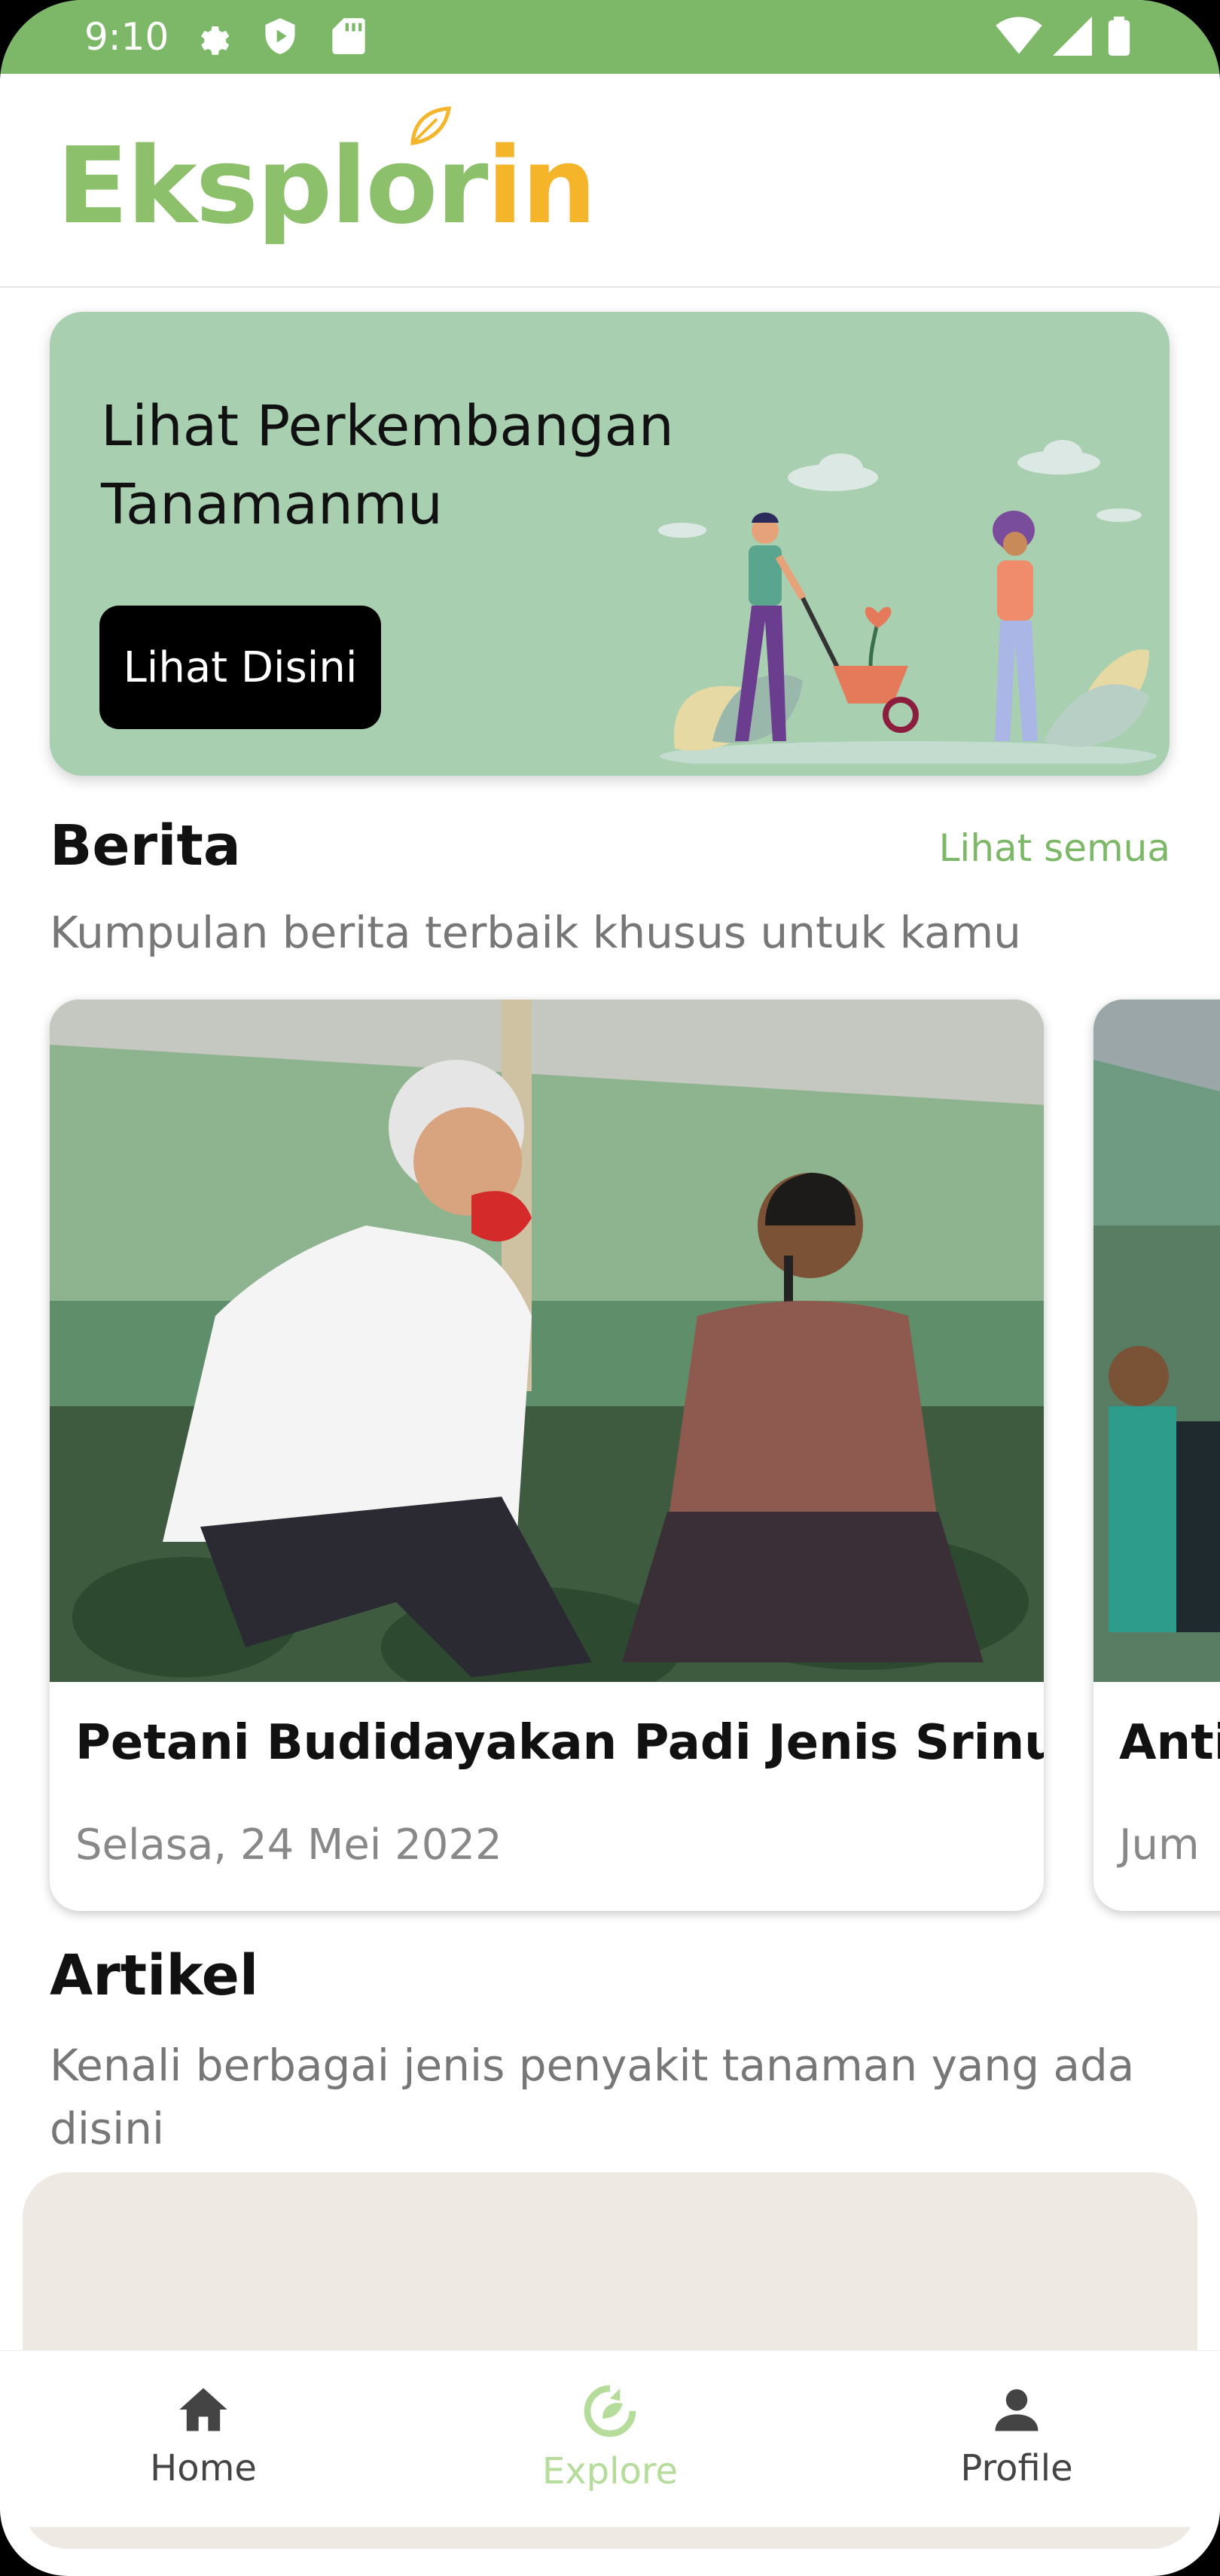 This screenshot has height=2576, width=1220. Describe the element at coordinates (1072, 36) in the screenshot. I see `signal-icon` at that location.